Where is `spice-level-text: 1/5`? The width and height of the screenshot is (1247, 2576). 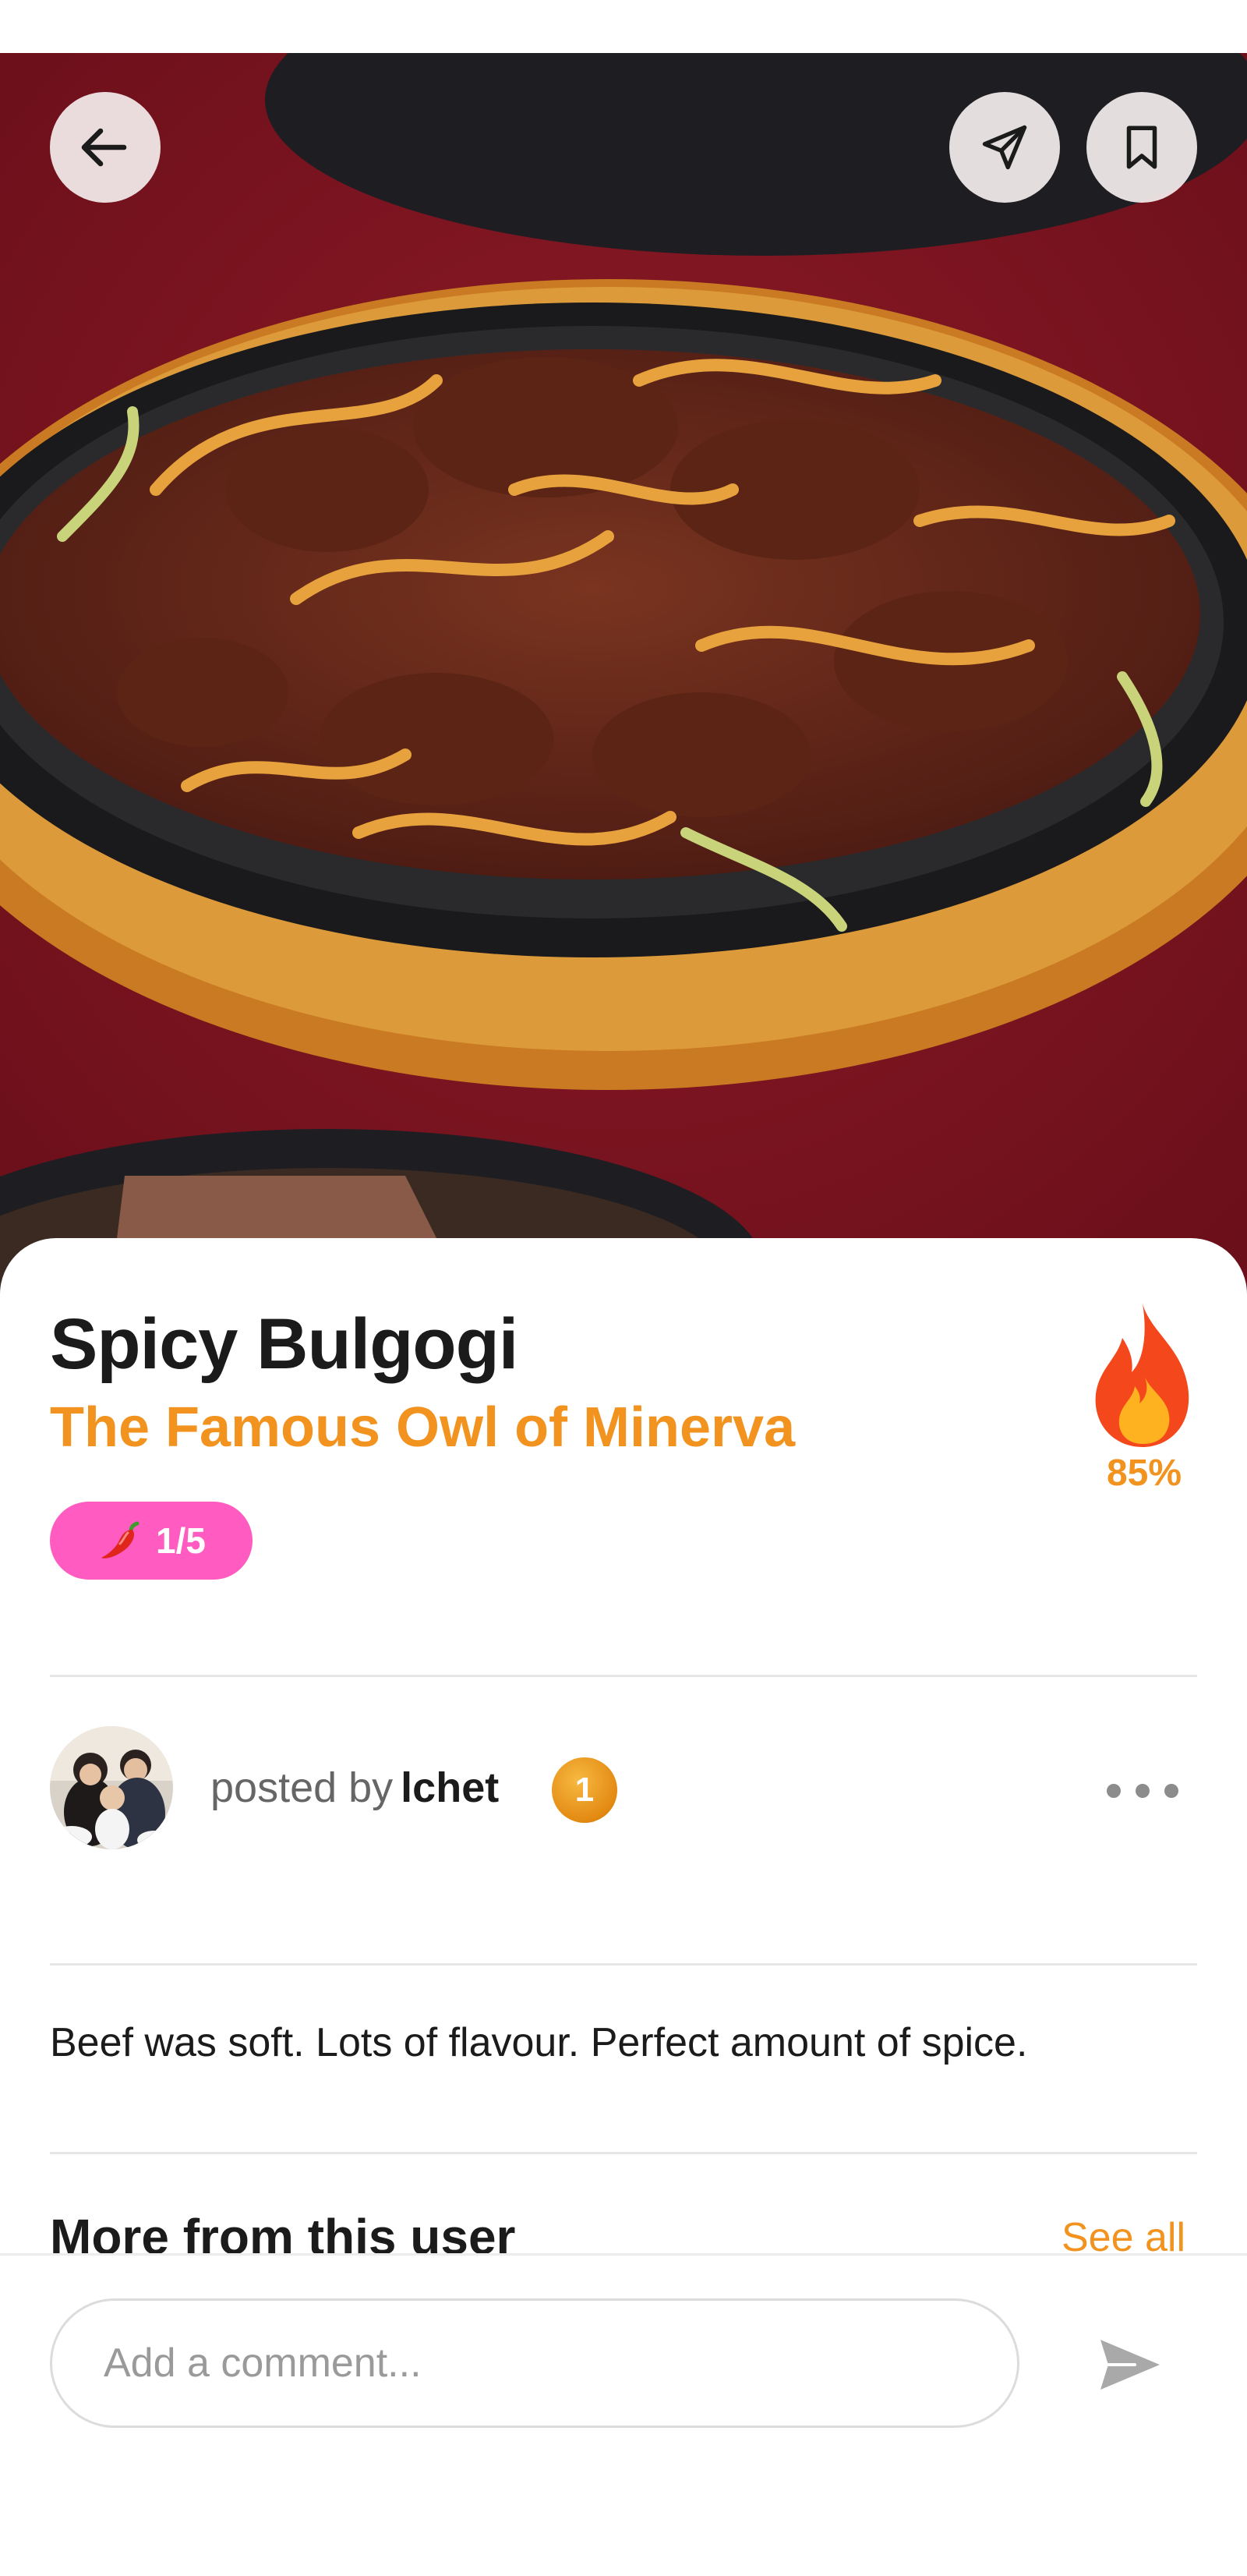 spice-level-text: 1/5 is located at coordinates (181, 1540).